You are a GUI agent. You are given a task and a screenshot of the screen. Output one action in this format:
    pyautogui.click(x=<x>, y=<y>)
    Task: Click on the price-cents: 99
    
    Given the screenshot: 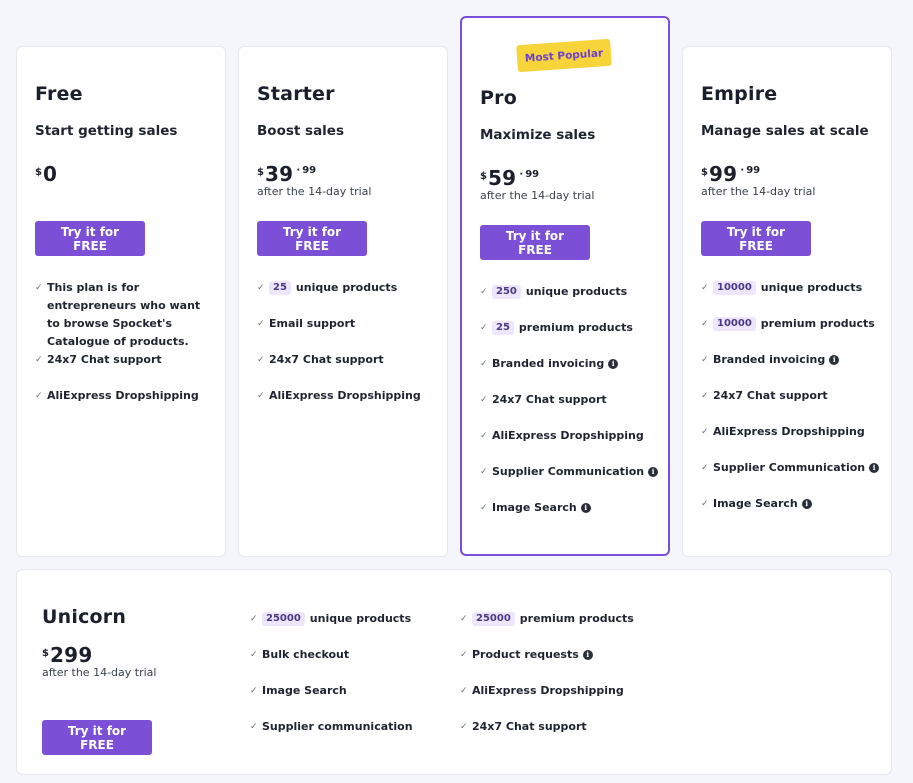 What is the action you would take?
    pyautogui.click(x=306, y=170)
    